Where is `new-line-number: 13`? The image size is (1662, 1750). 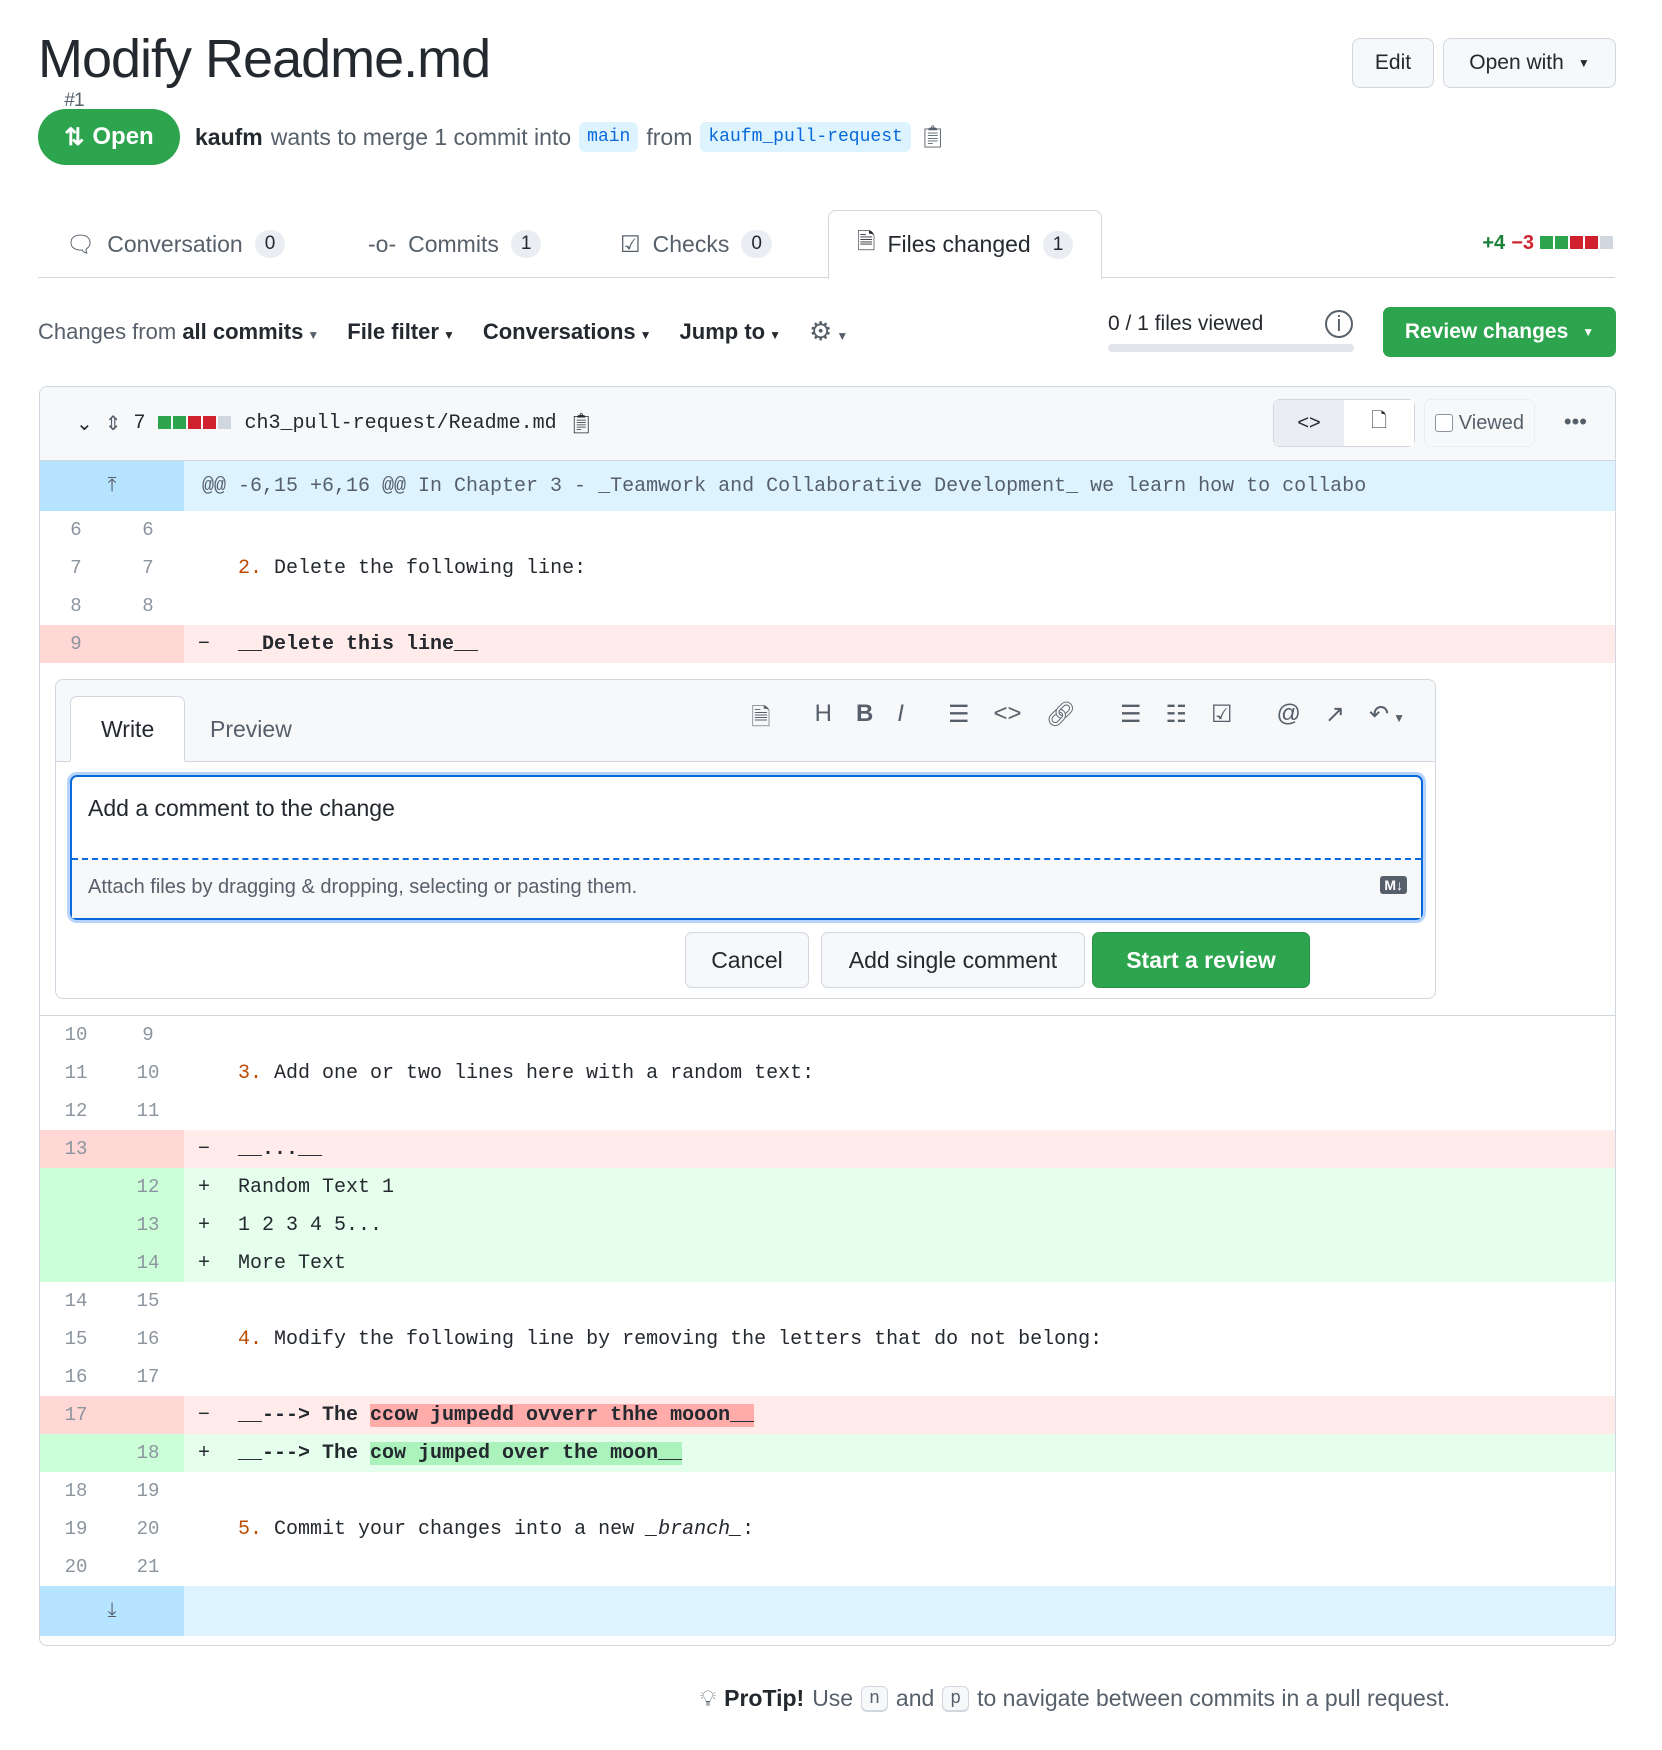
new-line-number: 13 is located at coordinates (148, 1225).